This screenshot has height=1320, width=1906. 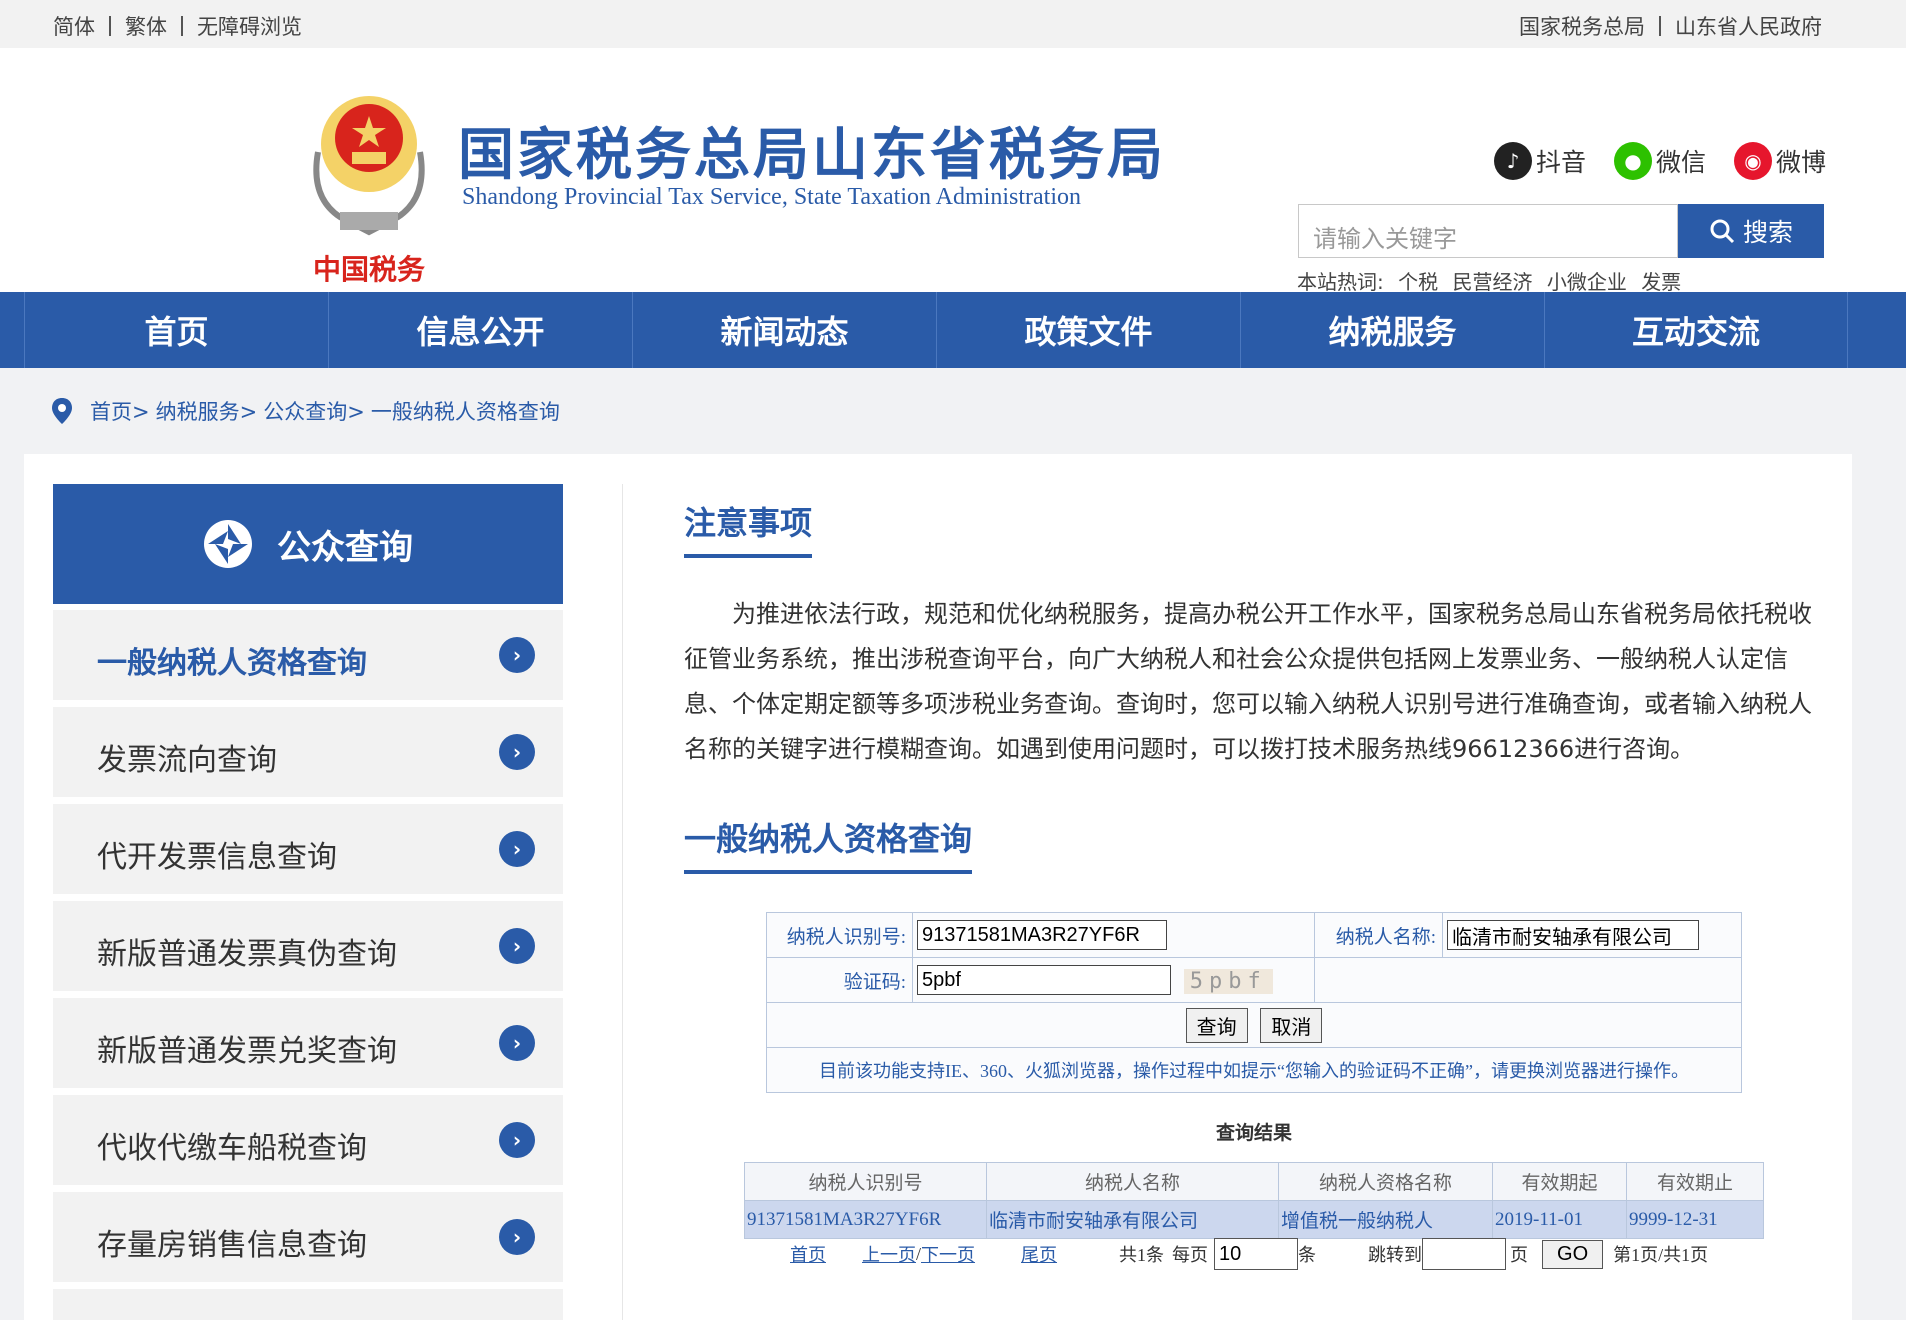 What do you see at coordinates (839, 935) in the screenshot?
I see `taxpayer-id-label: 纳税人识别号:` at bounding box center [839, 935].